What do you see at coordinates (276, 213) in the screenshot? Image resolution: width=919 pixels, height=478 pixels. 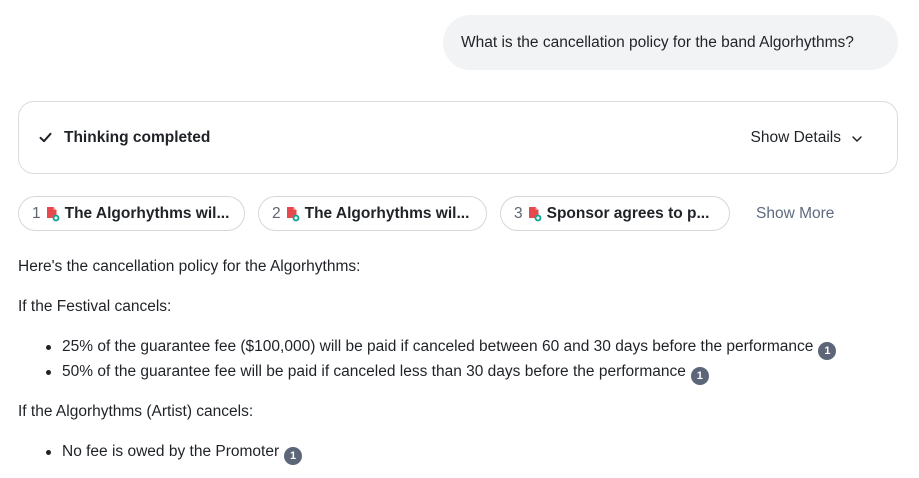 I see `citation-number: 2` at bounding box center [276, 213].